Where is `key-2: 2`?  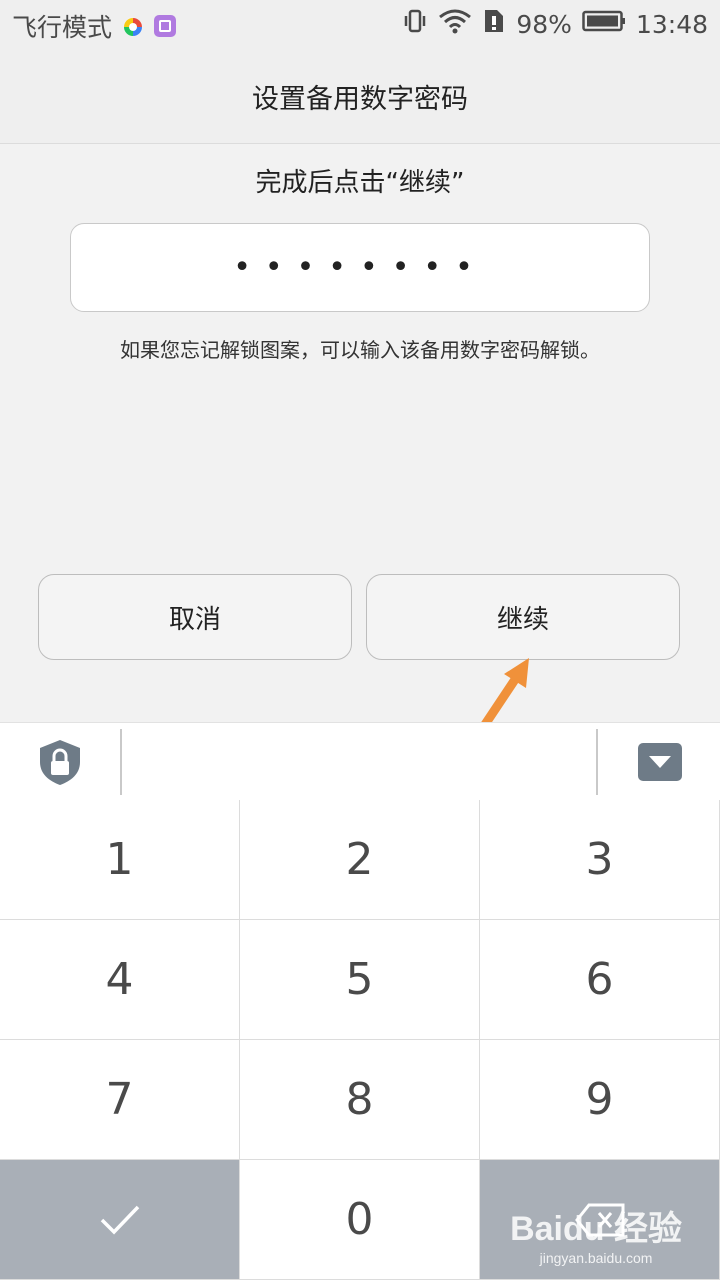 key-2: 2 is located at coordinates (360, 860).